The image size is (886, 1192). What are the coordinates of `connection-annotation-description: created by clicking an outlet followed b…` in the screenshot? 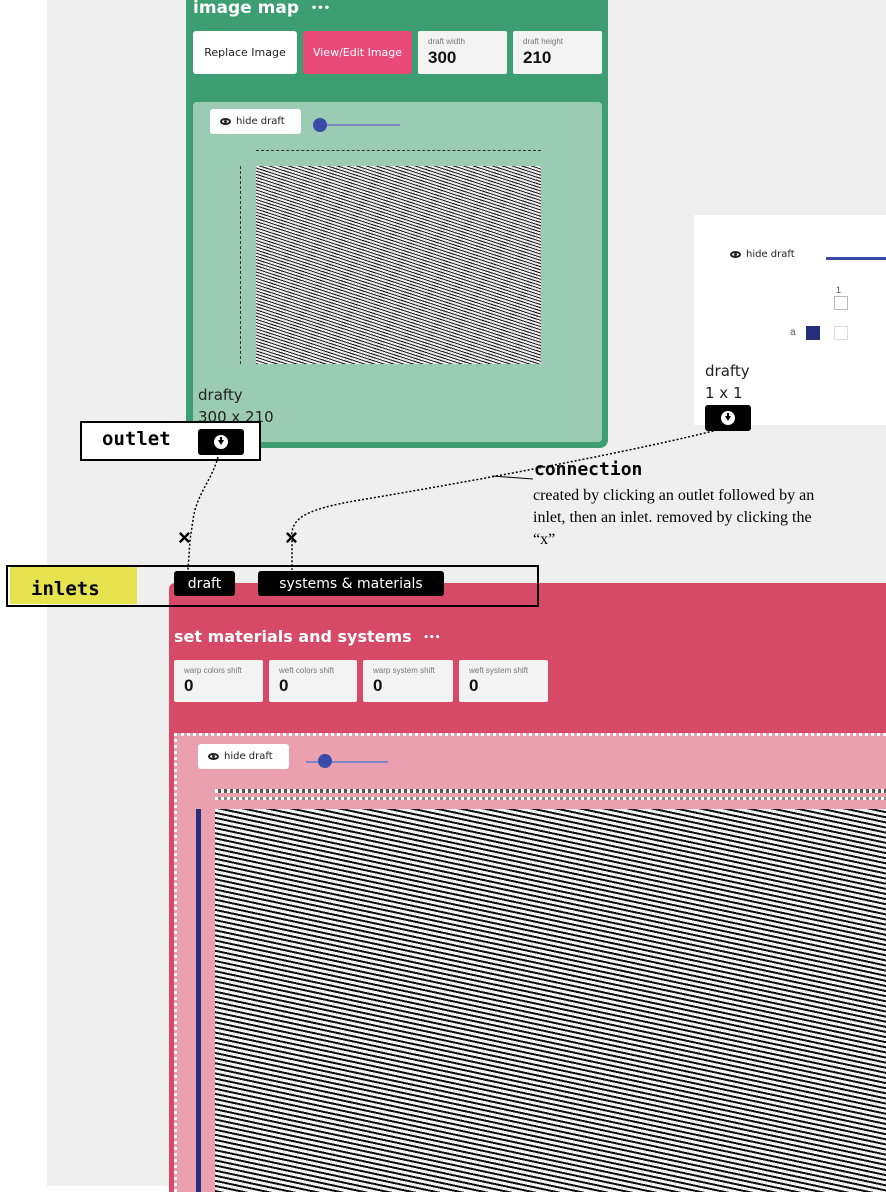 It's located at (709, 518).